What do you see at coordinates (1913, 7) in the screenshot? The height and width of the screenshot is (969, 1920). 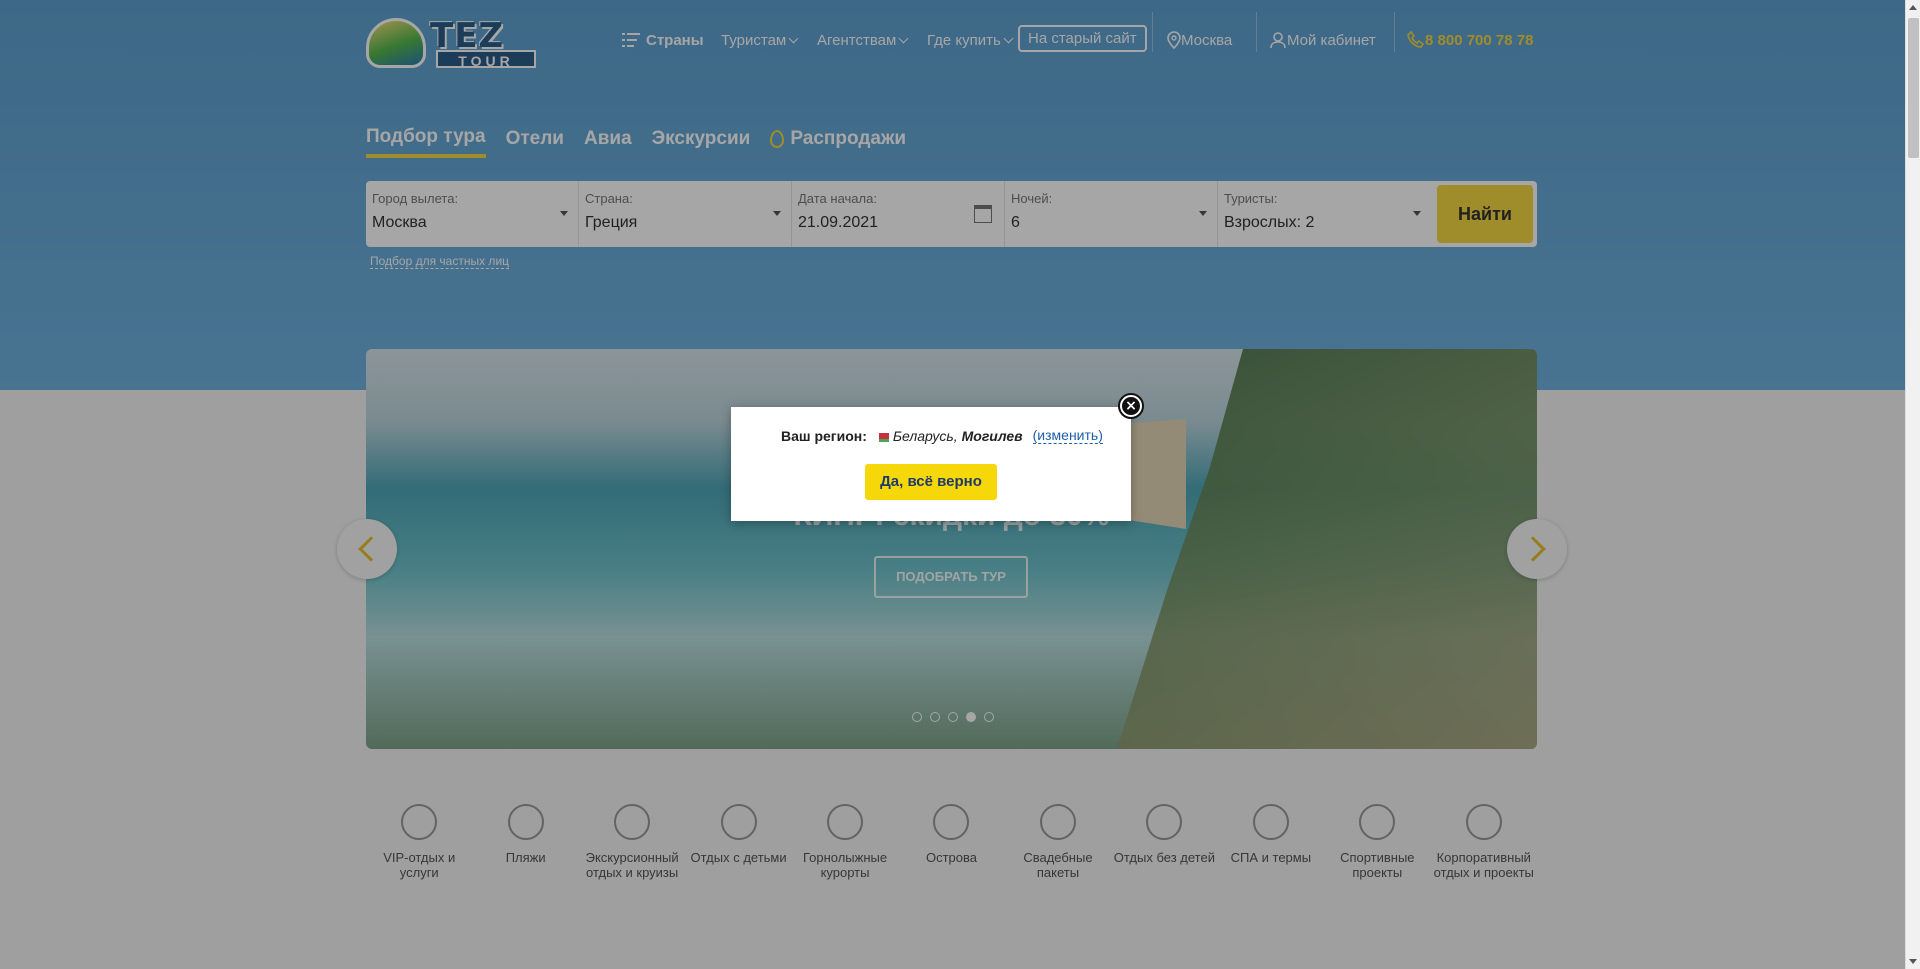 I see `scroll-up-icon` at bounding box center [1913, 7].